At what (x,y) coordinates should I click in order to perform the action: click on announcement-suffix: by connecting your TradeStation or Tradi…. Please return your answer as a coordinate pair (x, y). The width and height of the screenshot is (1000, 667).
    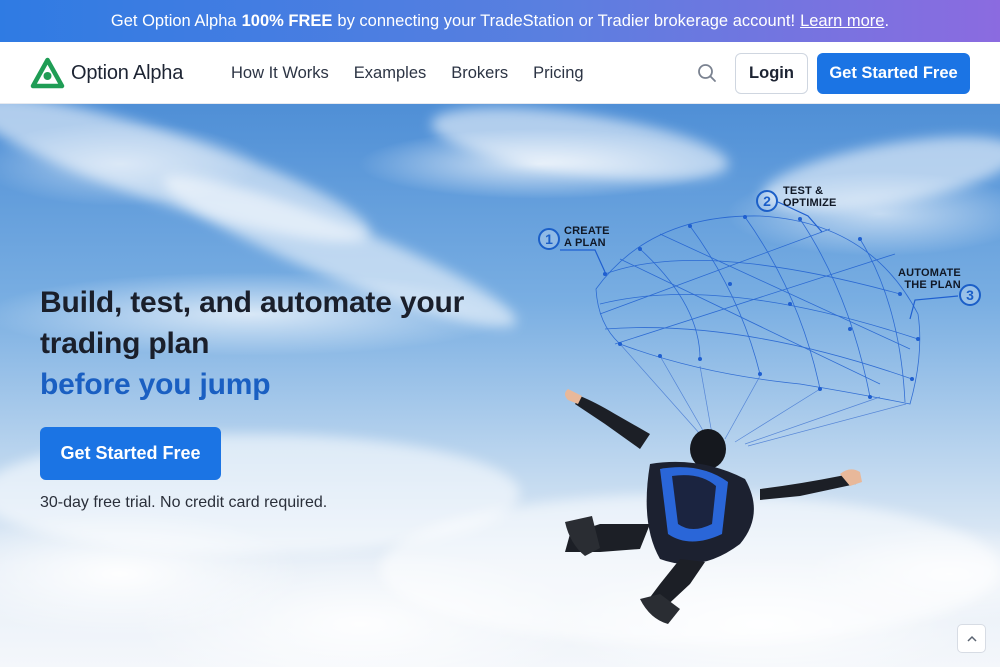
    Looking at the image, I should click on (566, 20).